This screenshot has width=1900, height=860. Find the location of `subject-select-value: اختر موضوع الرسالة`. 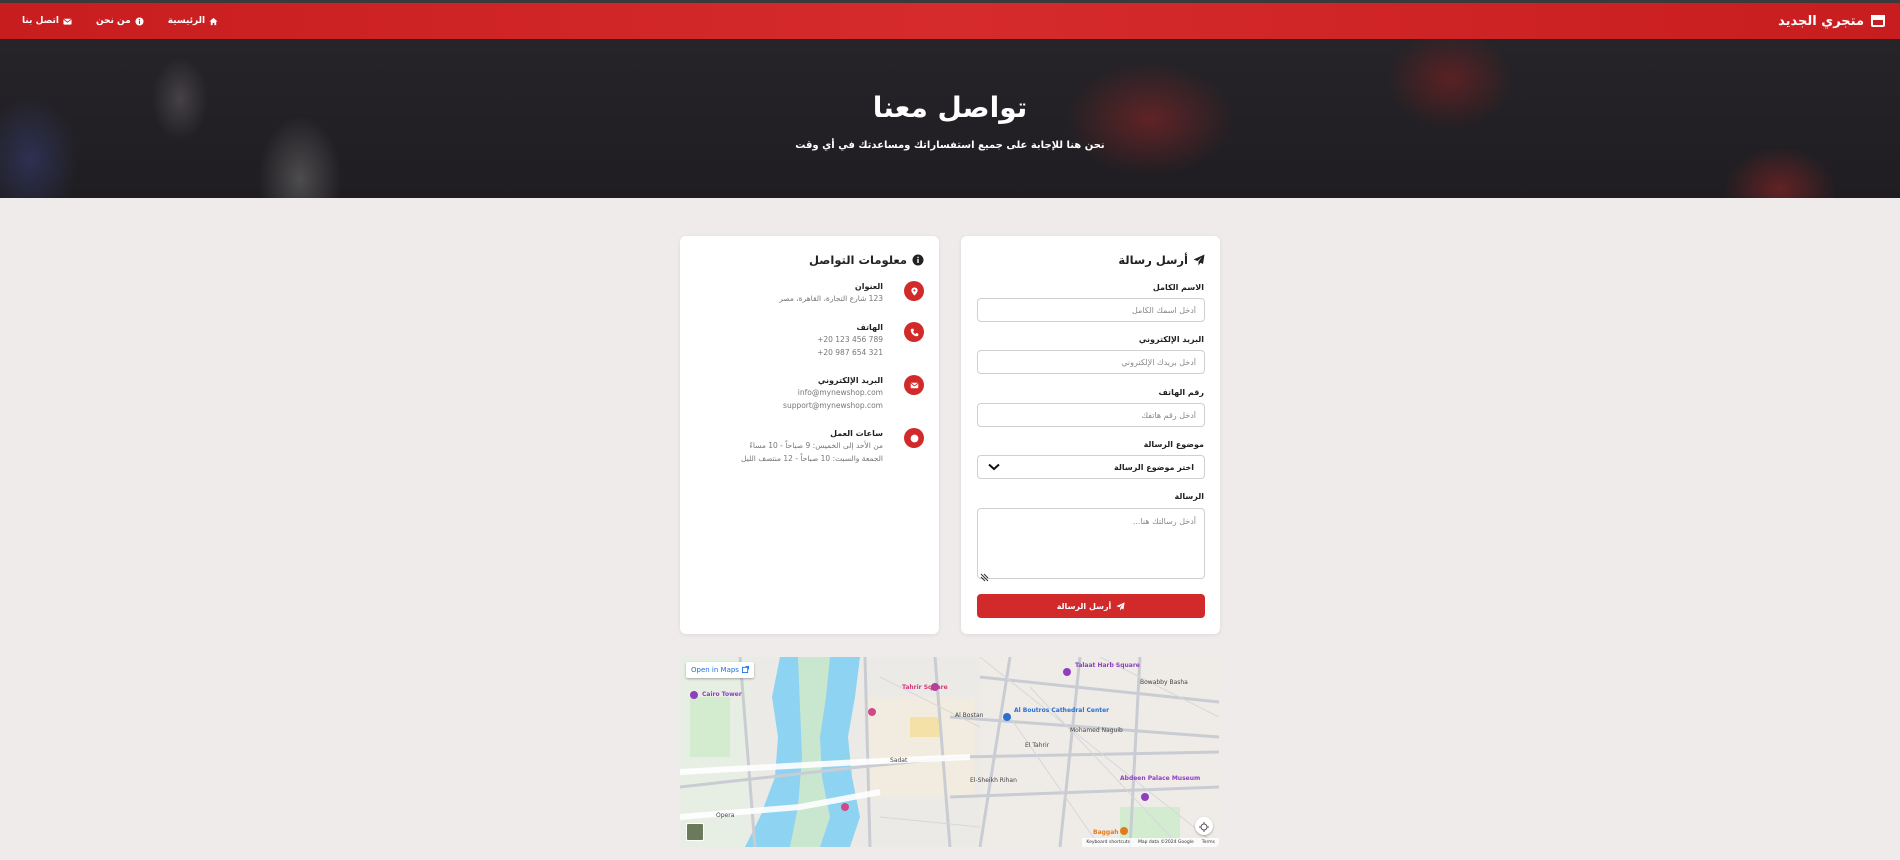

subject-select-value: اختر موضوع الرسالة is located at coordinates (1154, 467).